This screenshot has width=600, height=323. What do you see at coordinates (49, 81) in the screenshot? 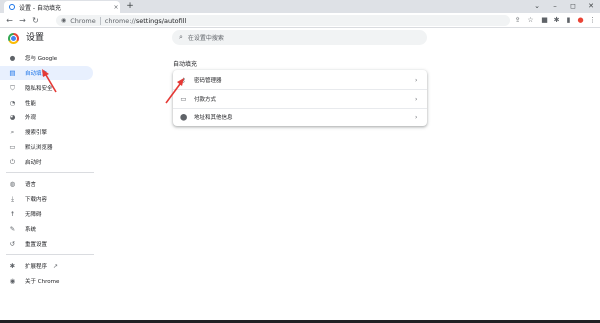
I see `arrow-to-autofill` at bounding box center [49, 81].